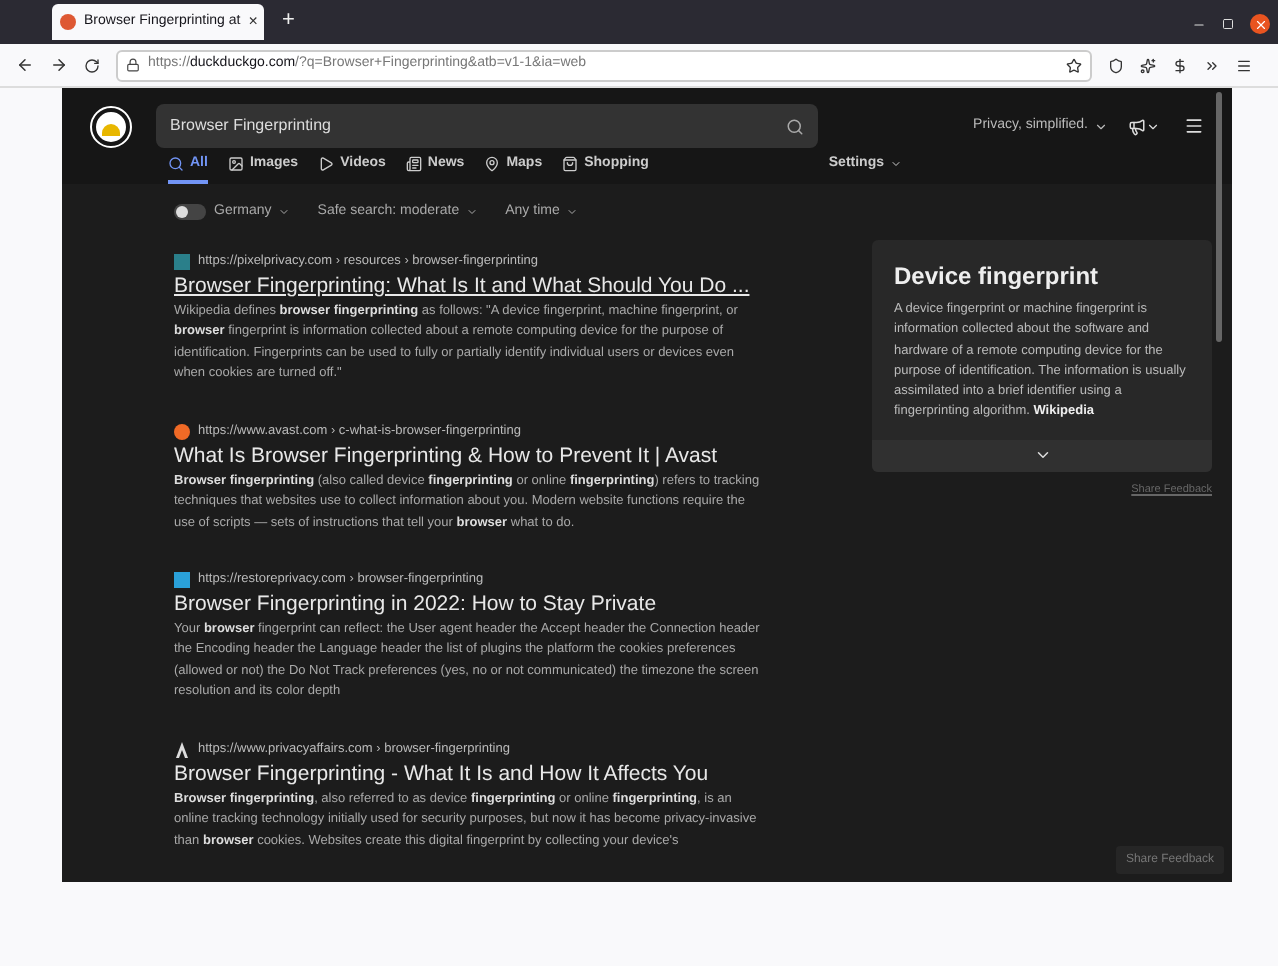 Image resolution: width=1278 pixels, height=966 pixels. I want to click on maximize-icon, so click(1228, 24).